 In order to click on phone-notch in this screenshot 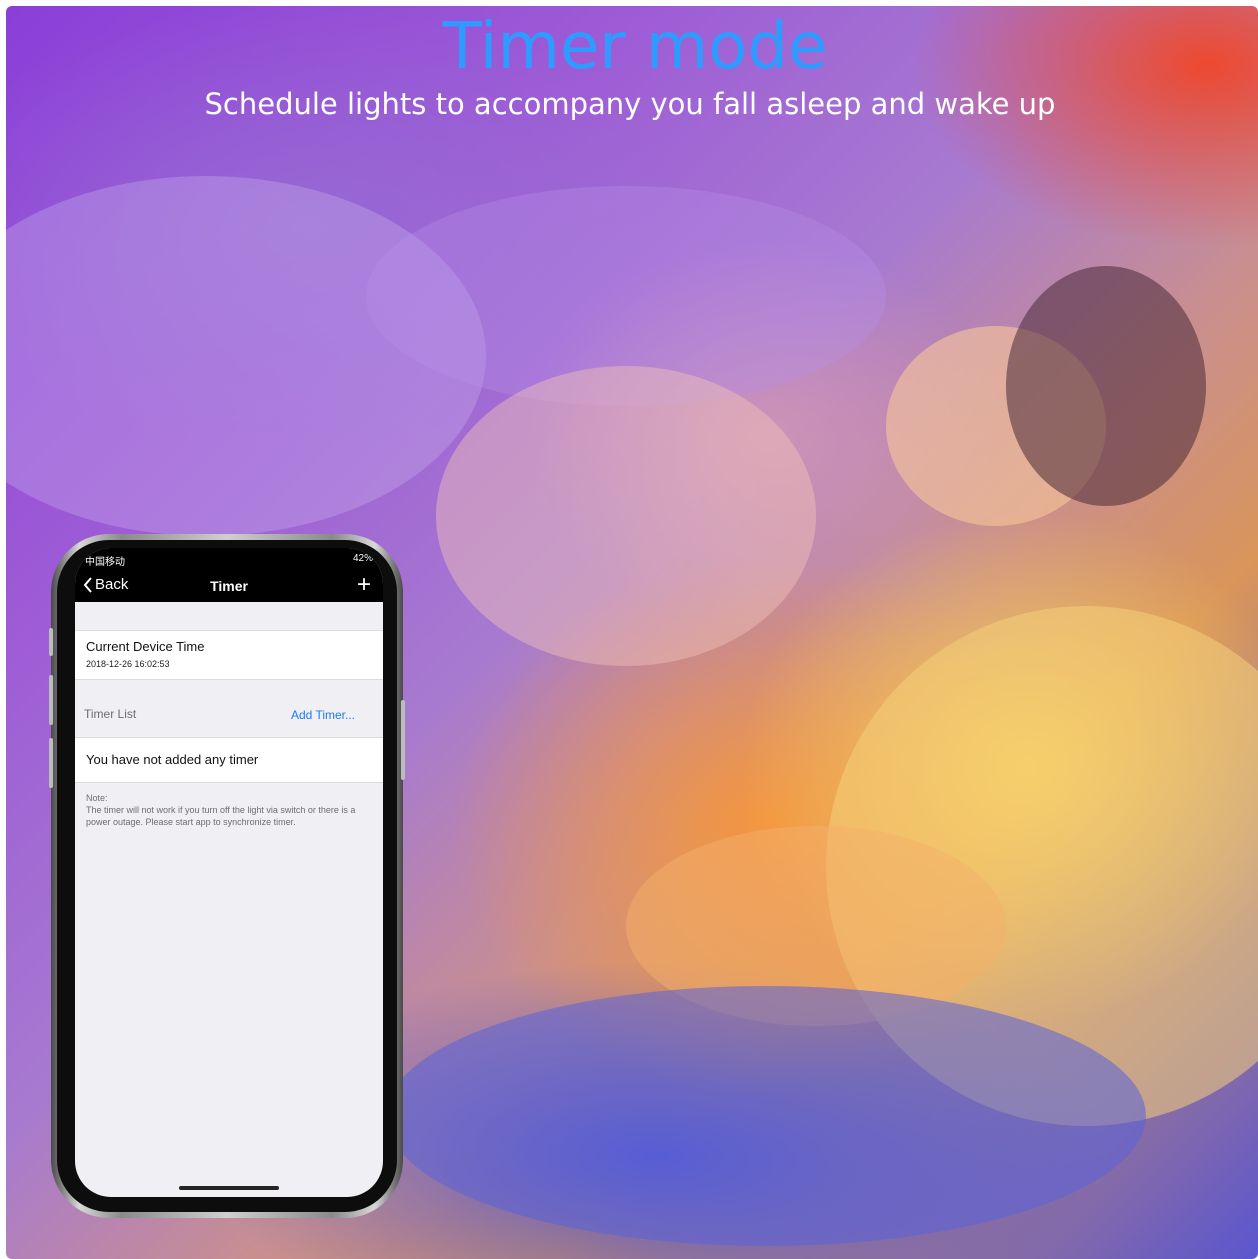, I will do `click(227, 562)`.